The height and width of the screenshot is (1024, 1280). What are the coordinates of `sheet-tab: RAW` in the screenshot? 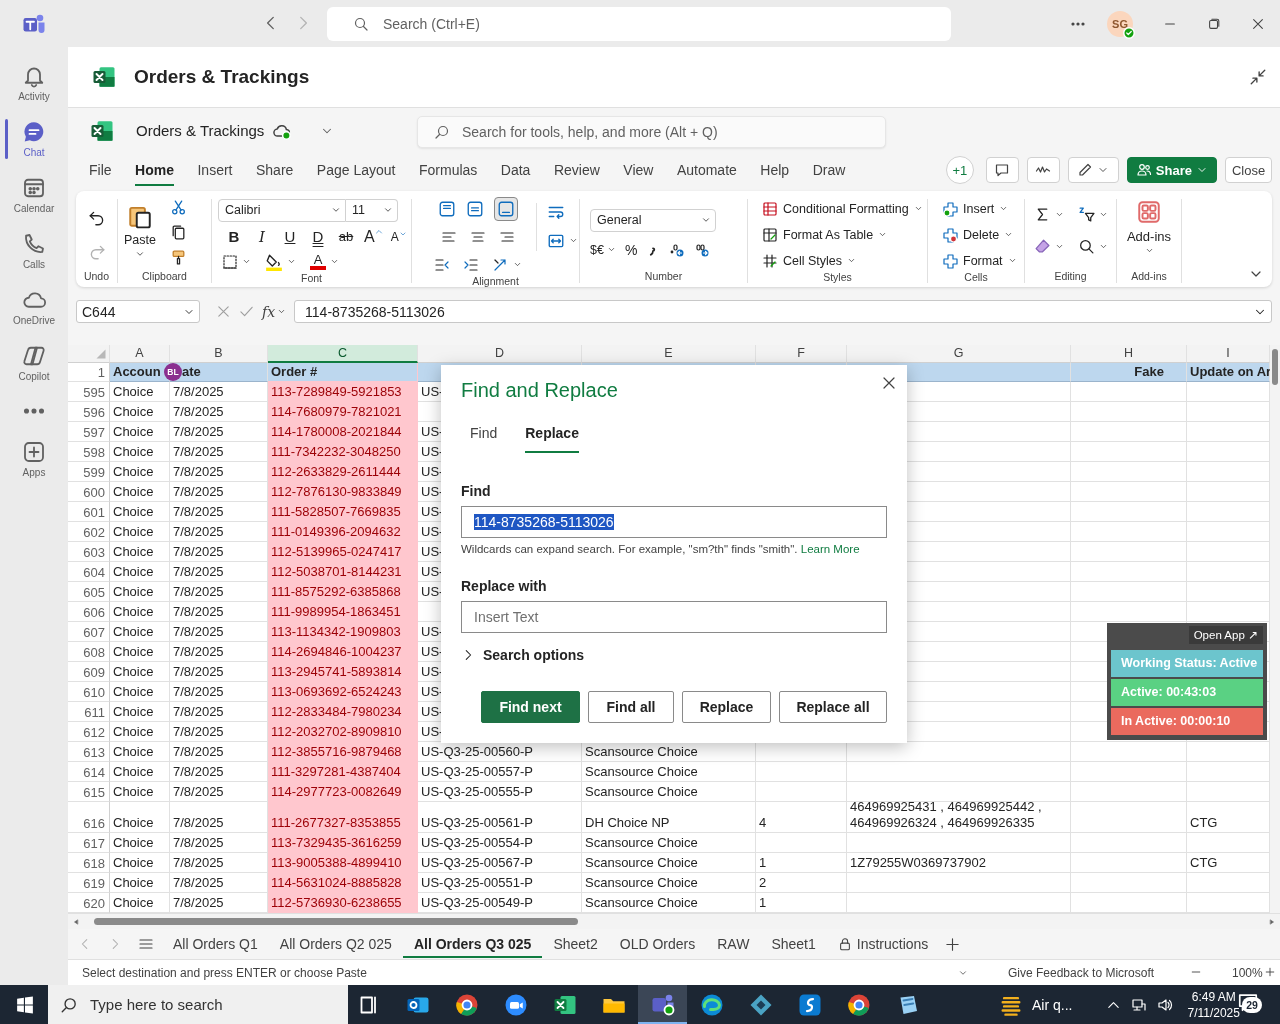 It's located at (733, 944).